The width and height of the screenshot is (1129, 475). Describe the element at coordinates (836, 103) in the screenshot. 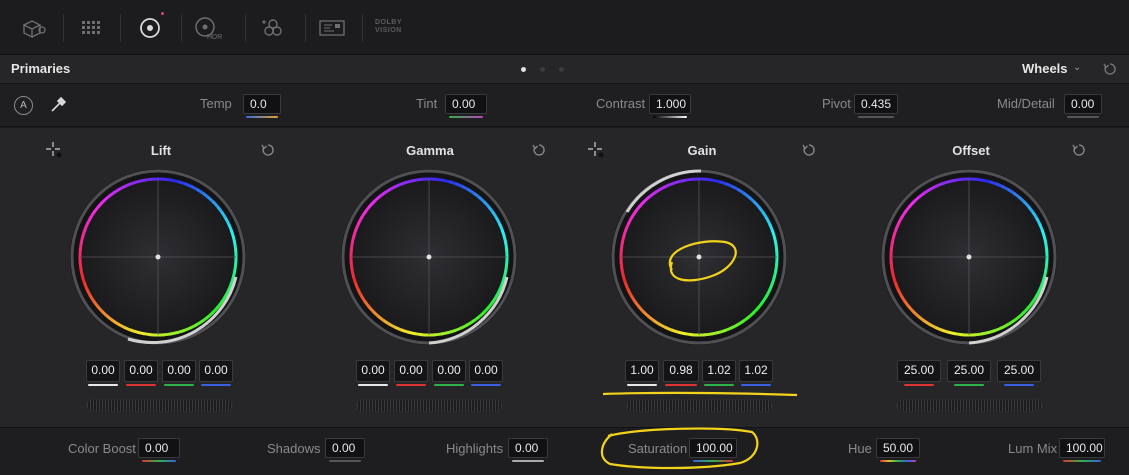

I see `pivot-label: Pivot` at that location.